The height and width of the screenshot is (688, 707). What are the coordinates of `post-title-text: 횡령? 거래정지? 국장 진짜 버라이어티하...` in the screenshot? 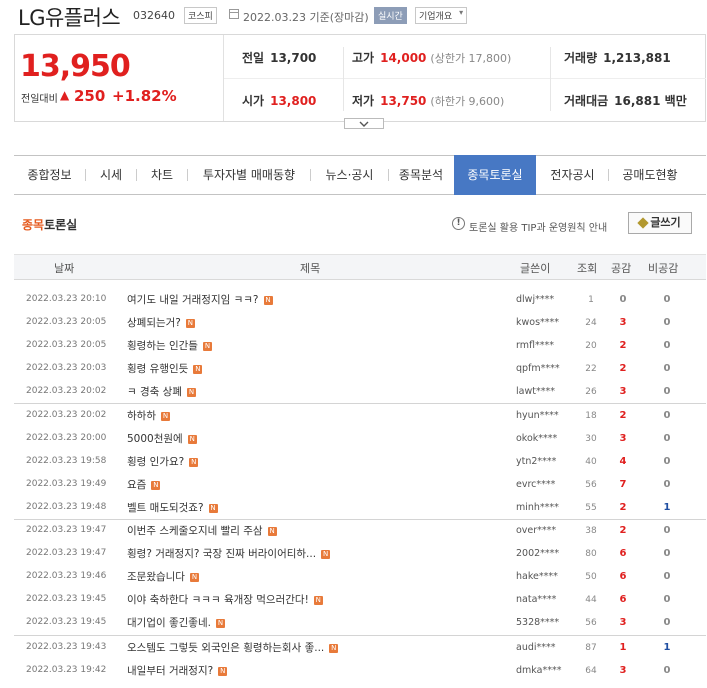 It's located at (221, 554).